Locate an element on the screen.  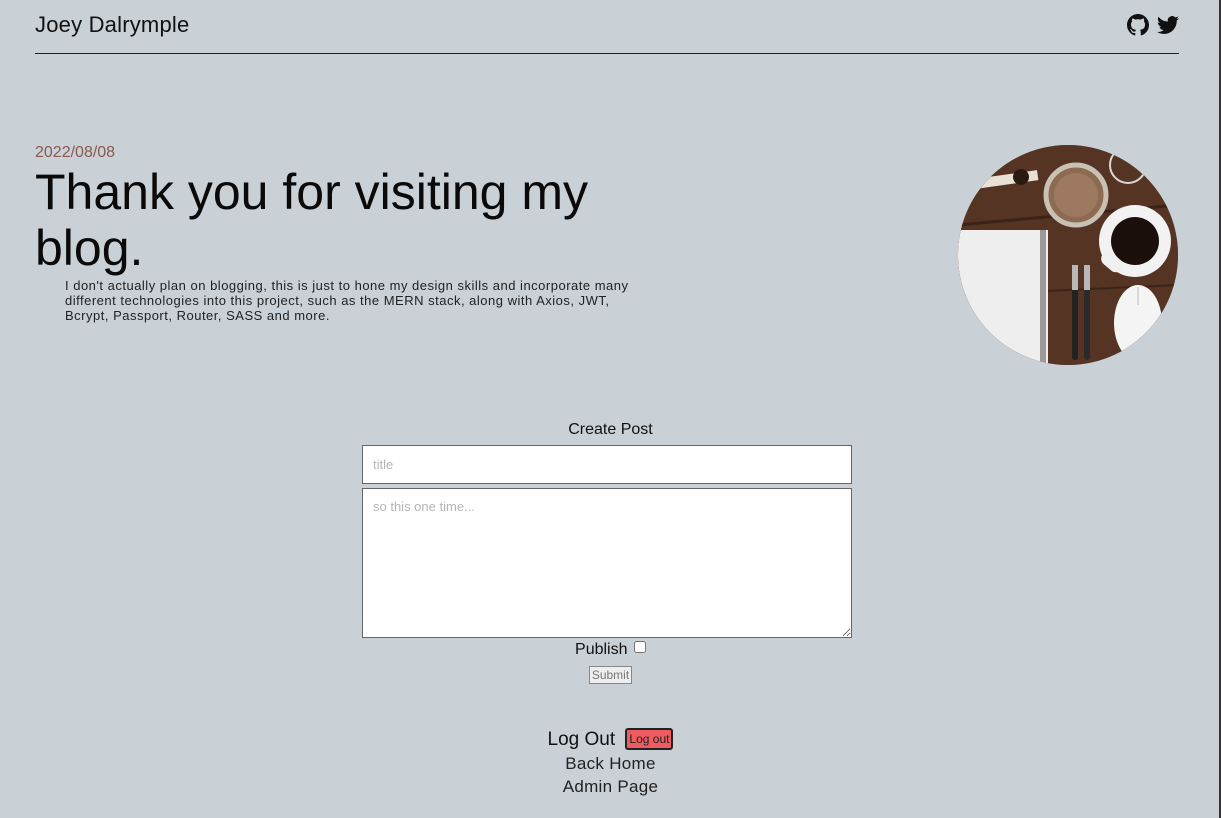
submit-button: Submit is located at coordinates (610, 675).